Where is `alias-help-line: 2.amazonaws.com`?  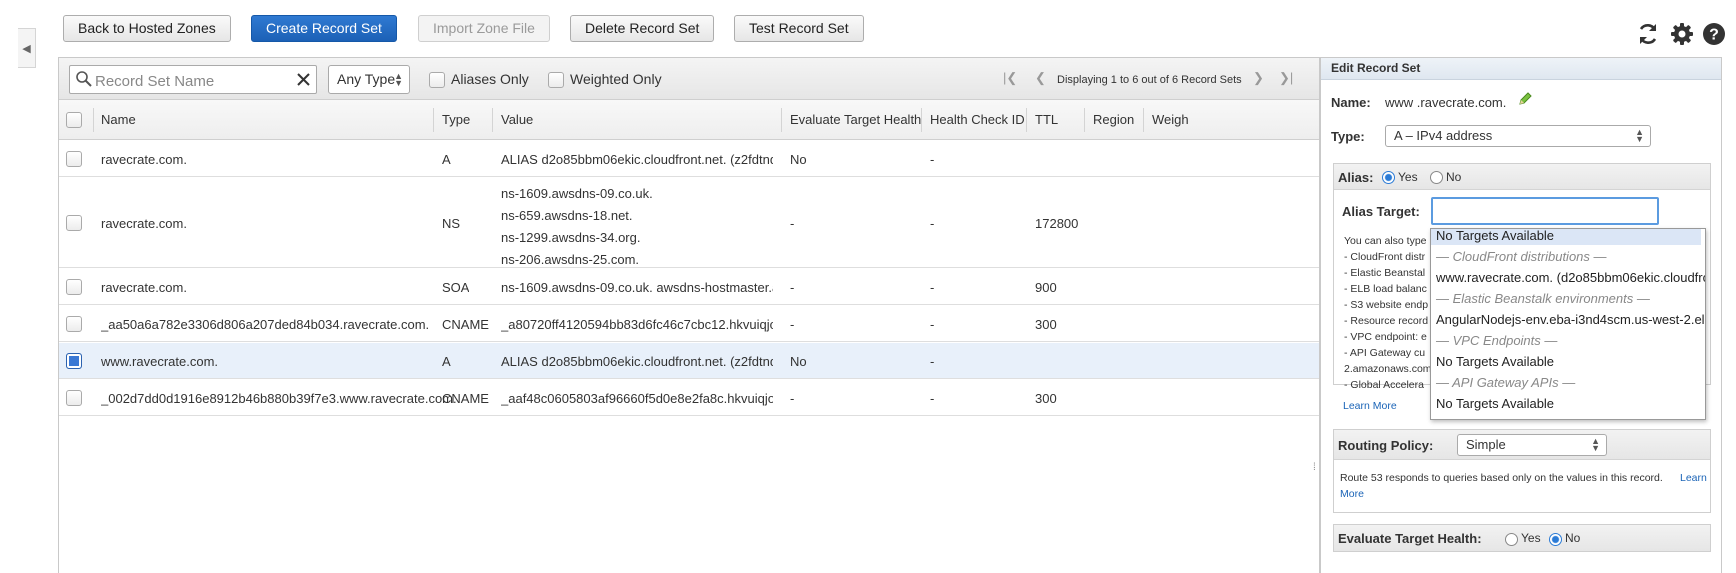 alias-help-line: 2.amazonaws.com is located at coordinates (1388, 369).